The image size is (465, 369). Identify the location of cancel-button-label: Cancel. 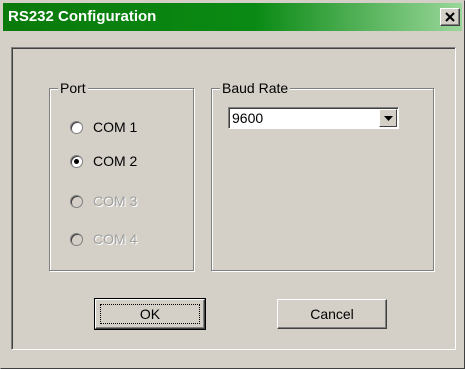
(332, 314).